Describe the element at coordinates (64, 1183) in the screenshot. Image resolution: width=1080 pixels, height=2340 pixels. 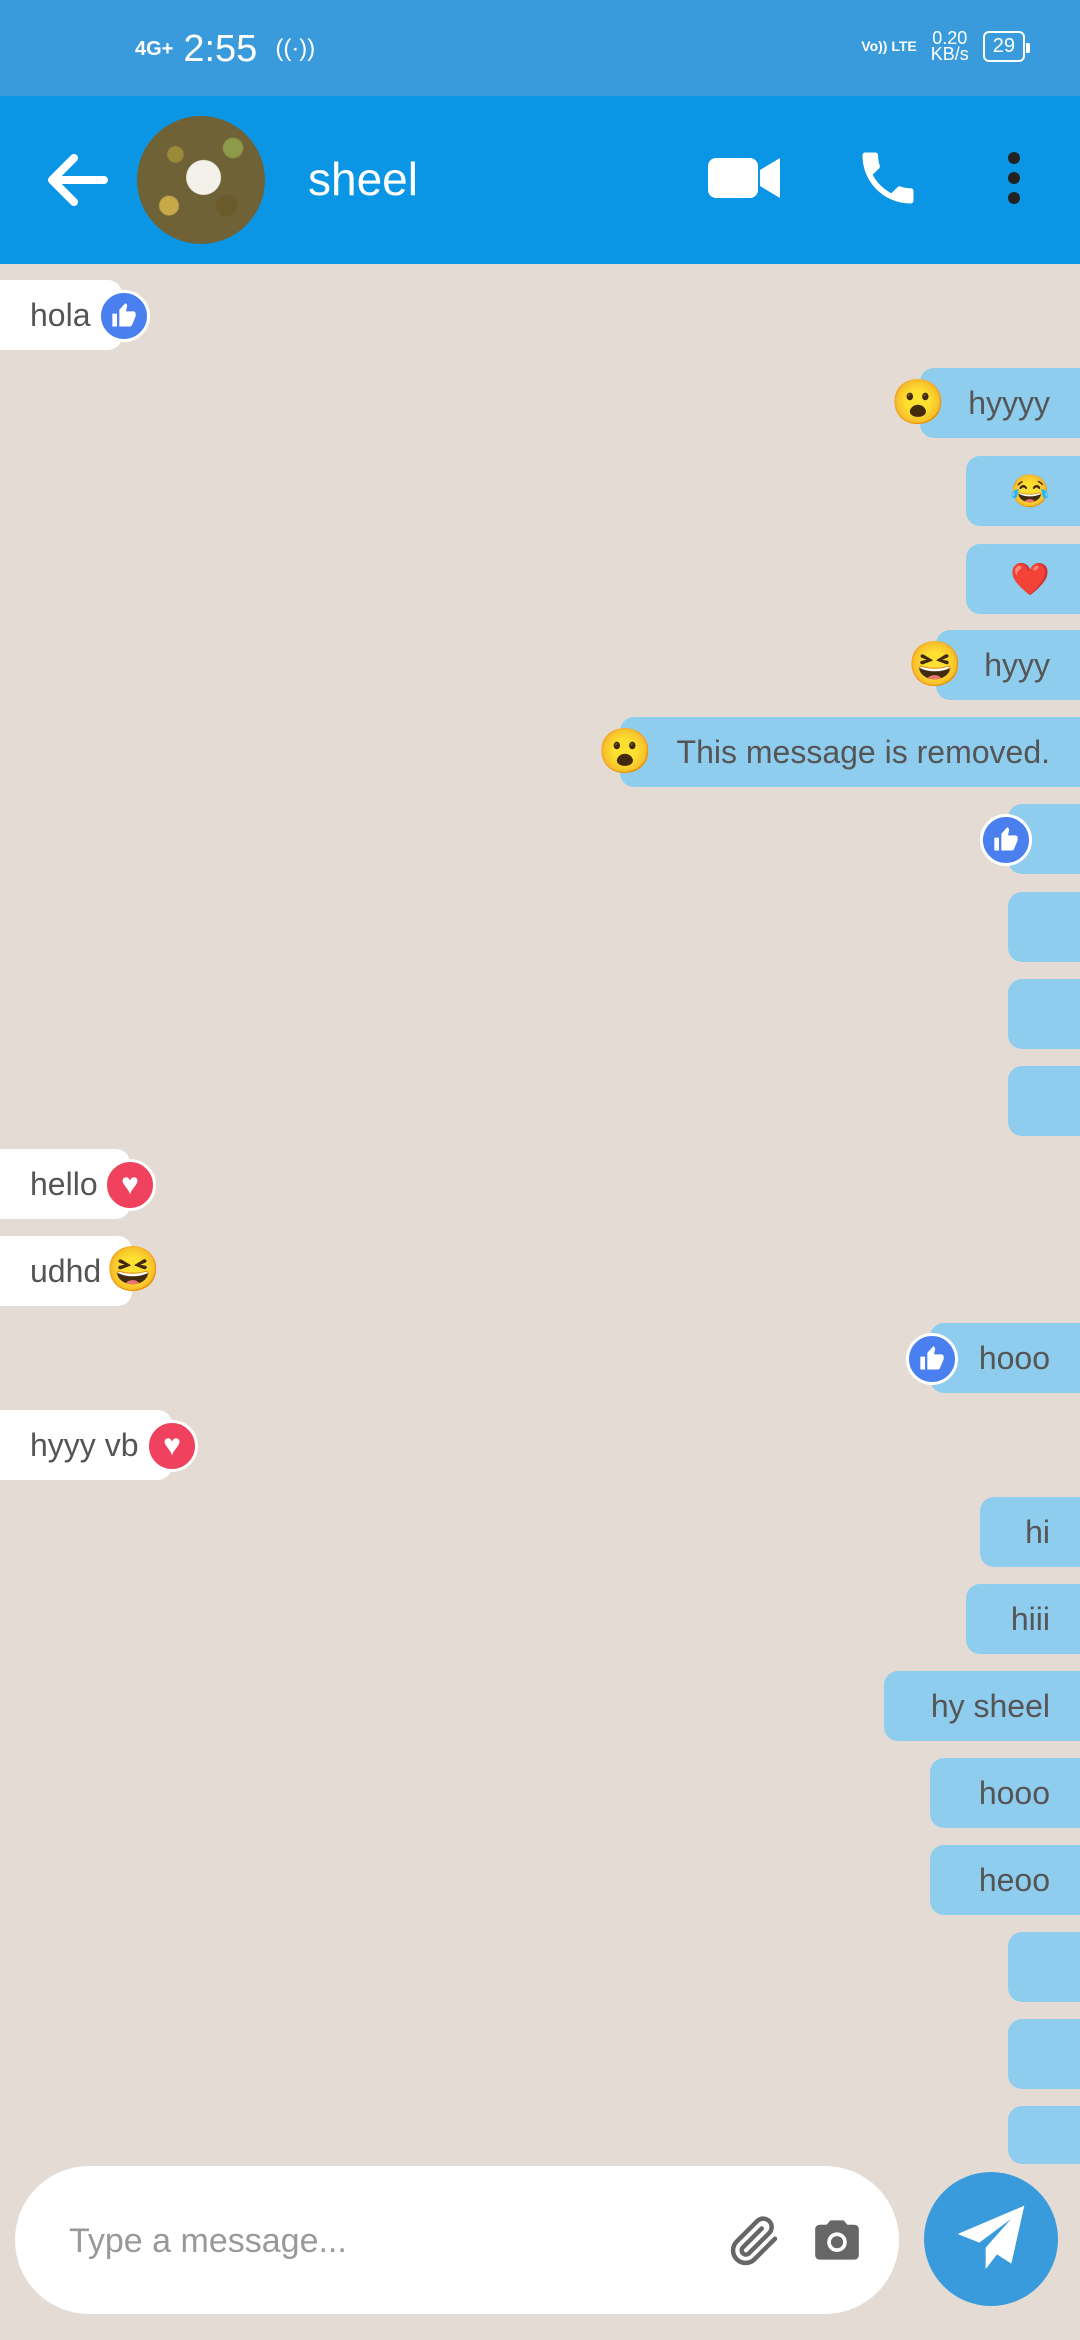
I see `message-text: hello` at that location.